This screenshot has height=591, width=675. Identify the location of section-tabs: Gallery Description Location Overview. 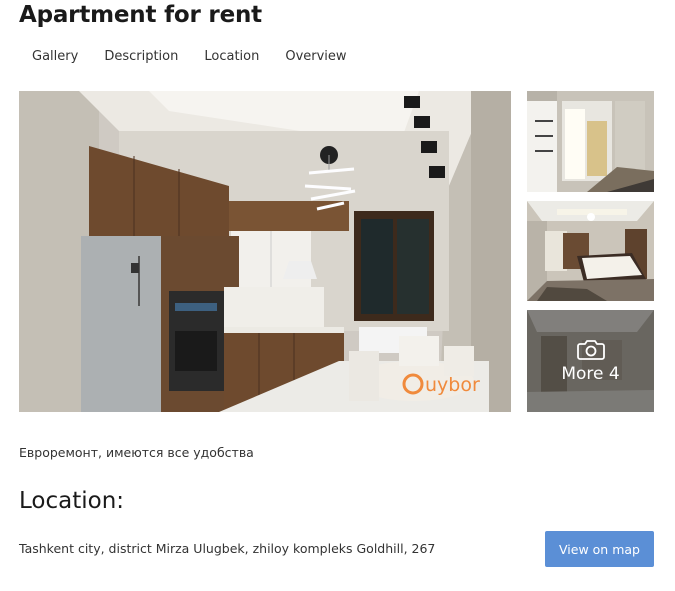
(189, 57).